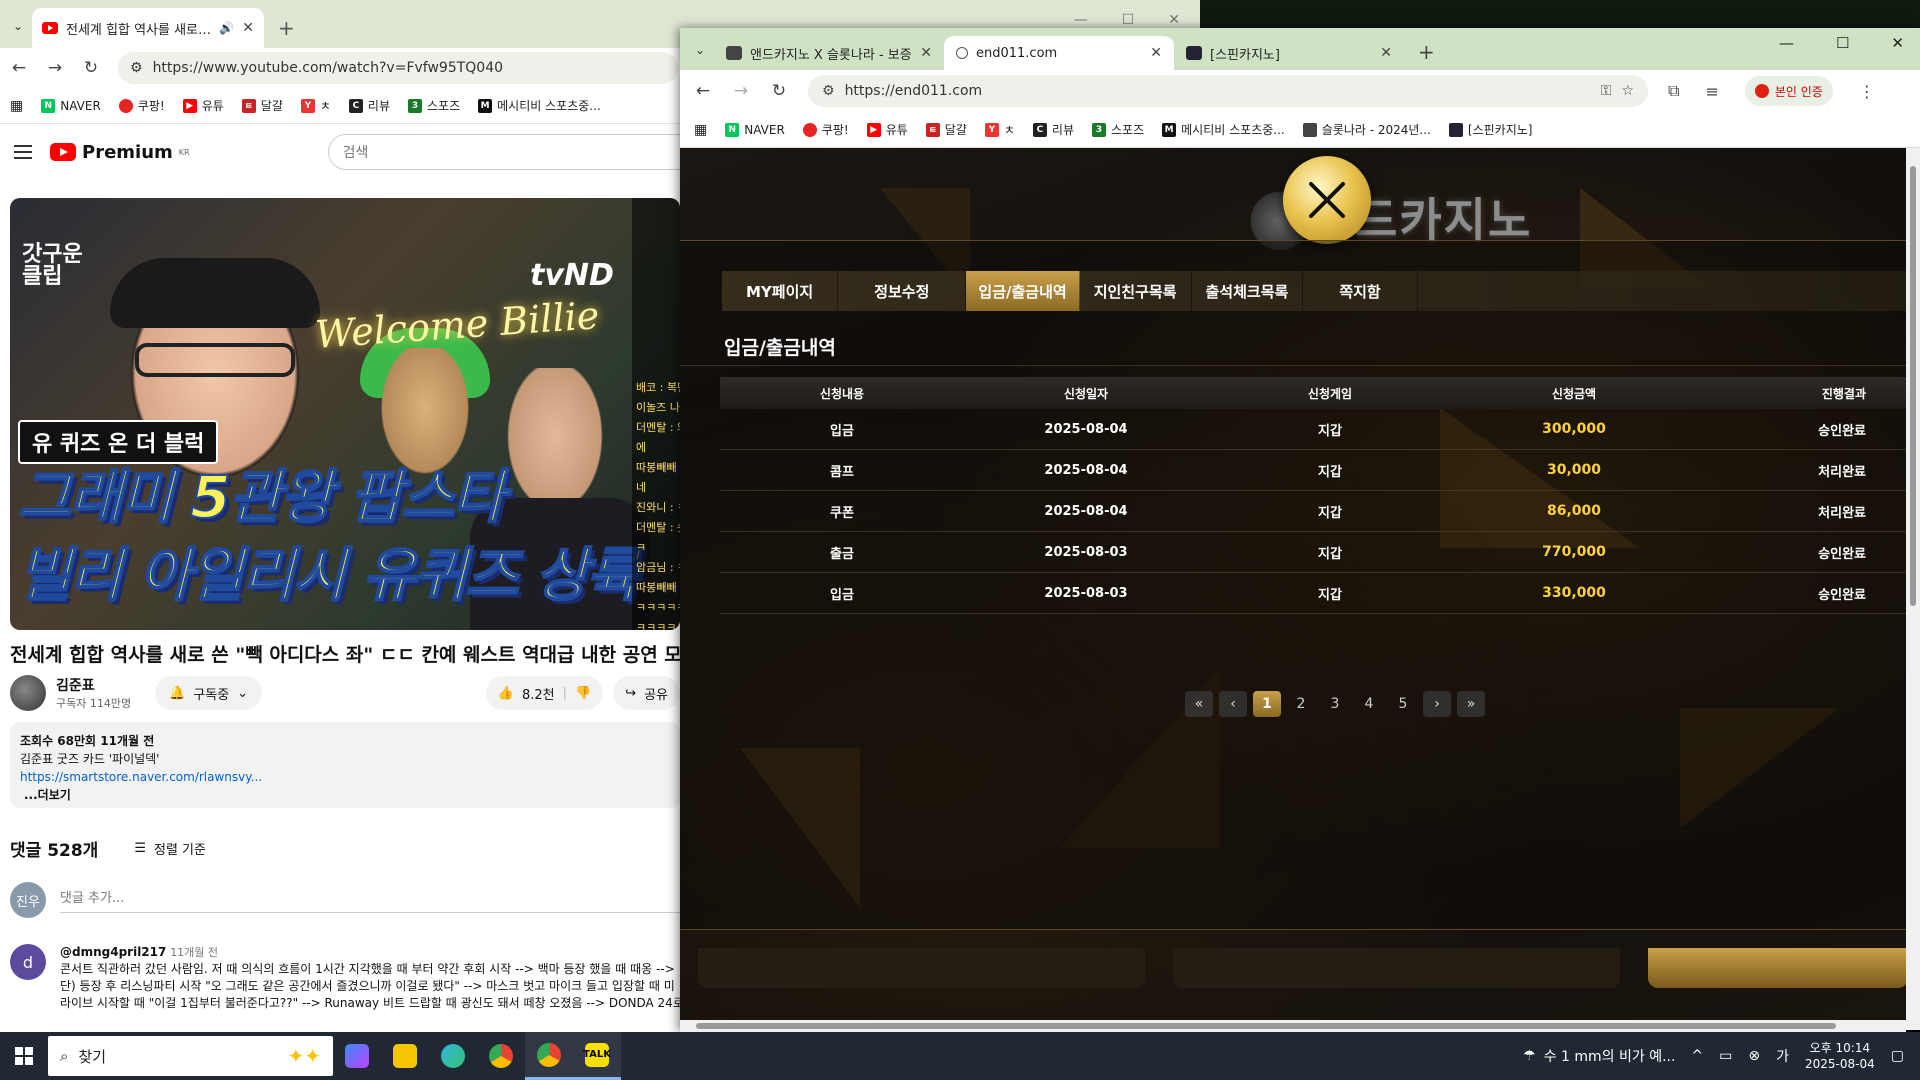 This screenshot has height=1080, width=1920. Describe the element at coordinates (1233, 704) in the screenshot. I see `prev-page-button: ‹` at that location.